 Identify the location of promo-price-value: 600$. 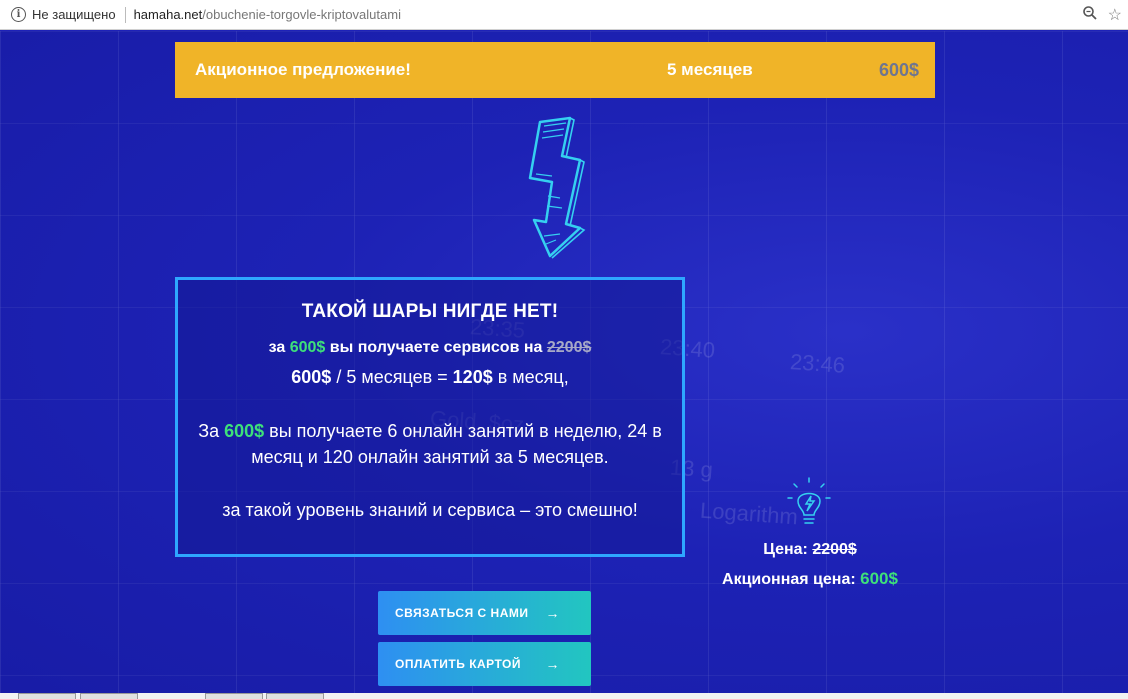
(879, 578).